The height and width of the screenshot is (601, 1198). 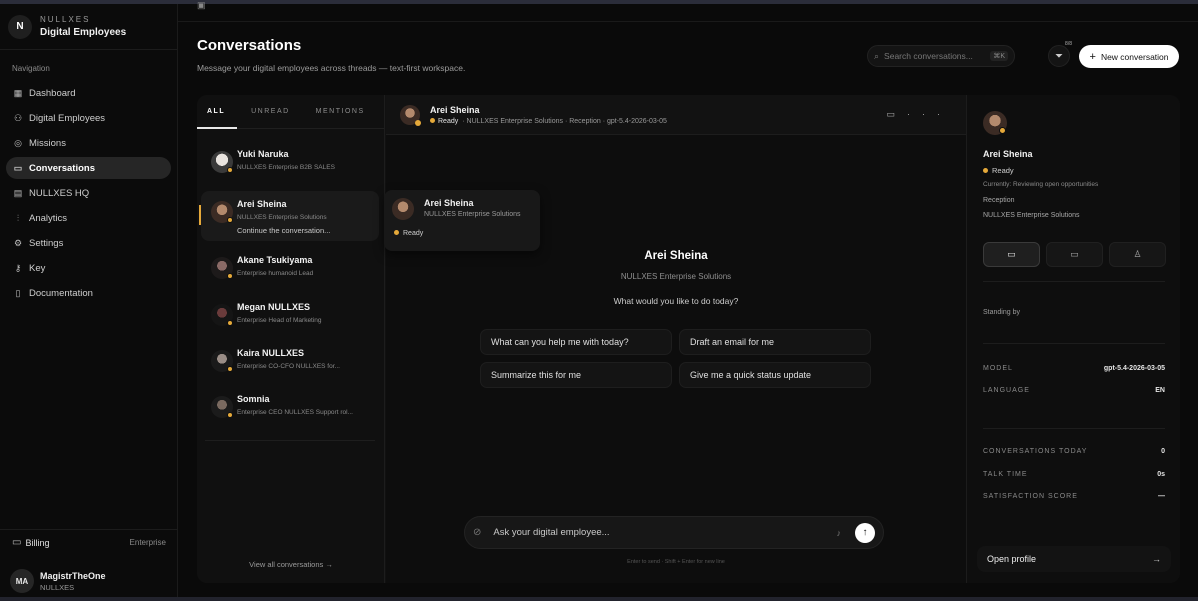 What do you see at coordinates (217, 112) in the screenshot?
I see `tab-all: ALL` at bounding box center [217, 112].